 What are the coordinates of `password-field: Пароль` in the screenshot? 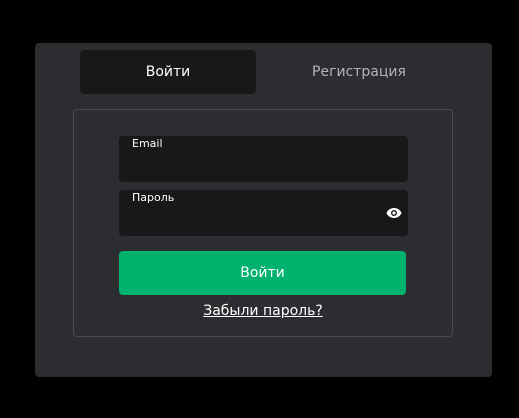 It's located at (263, 213).